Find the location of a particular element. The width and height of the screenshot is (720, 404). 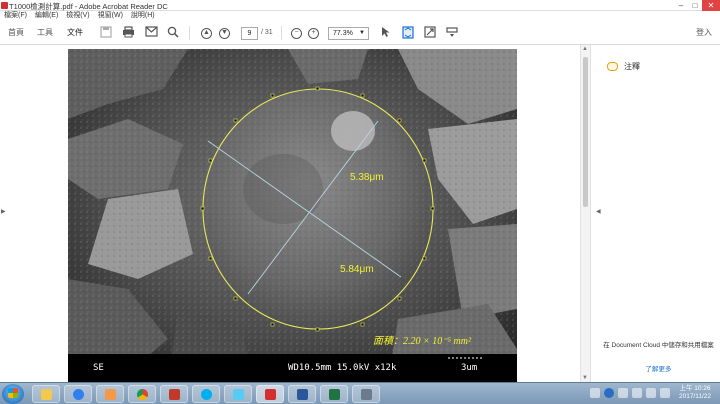

fit-page-icon is located at coordinates (408, 33).